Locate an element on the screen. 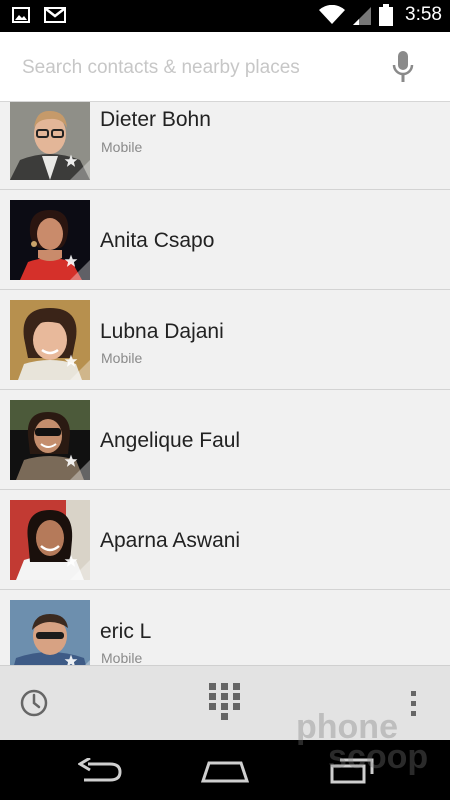 The width and height of the screenshot is (450, 800). back-icon is located at coordinates (100, 771).